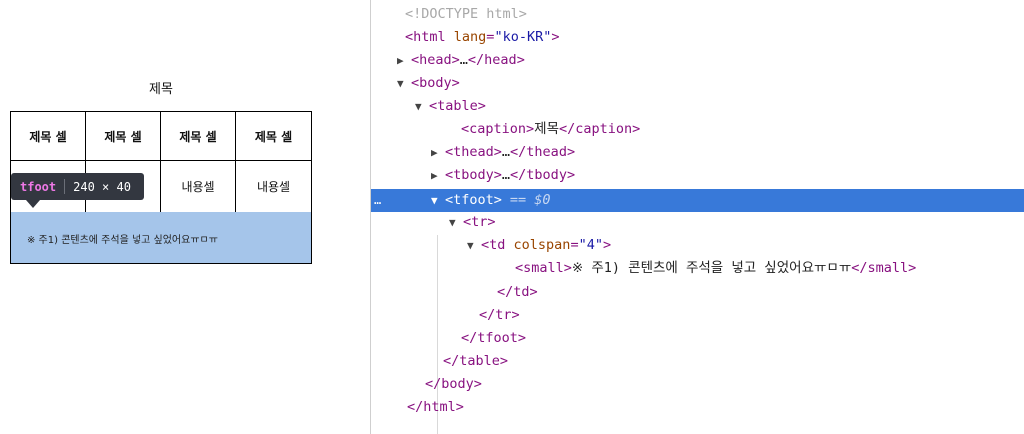  Describe the element at coordinates (543, 152) in the screenshot. I see `dom-closing-tag: </thead>` at that location.